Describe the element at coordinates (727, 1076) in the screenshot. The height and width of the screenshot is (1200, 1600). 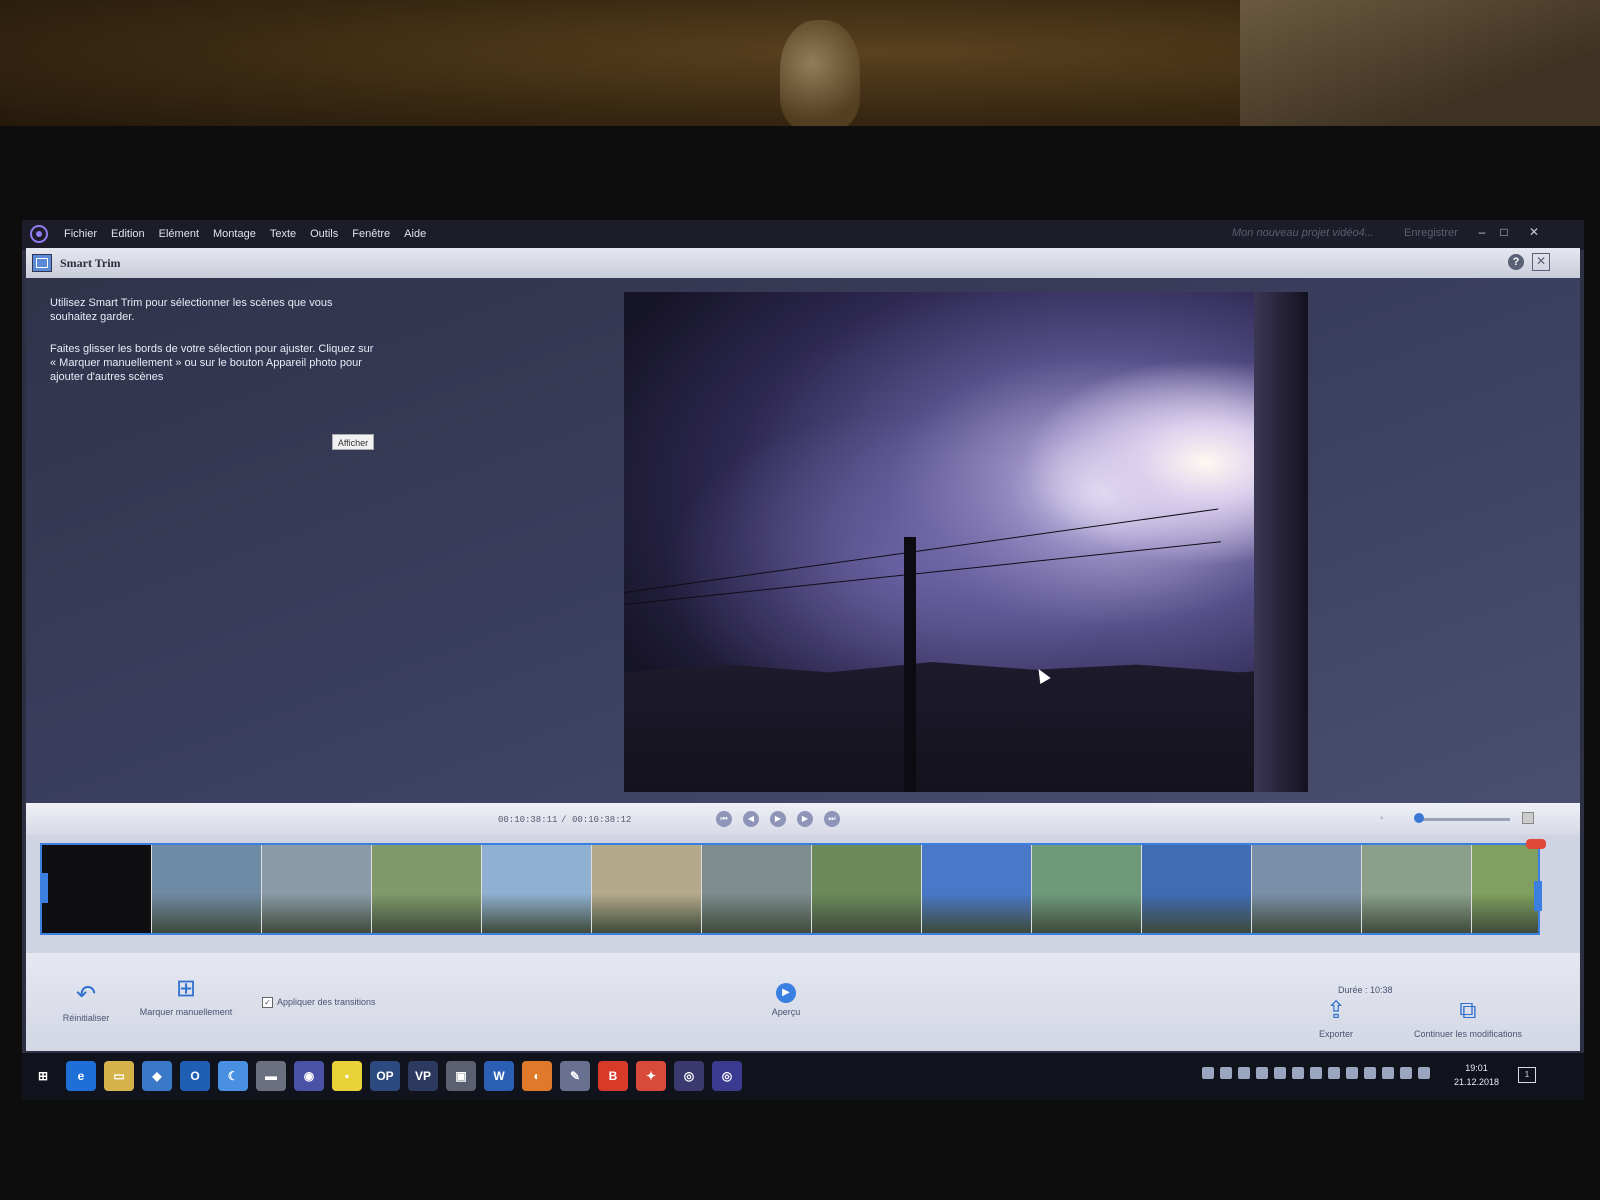
I see `premiere-elements-icon: ◎` at that location.